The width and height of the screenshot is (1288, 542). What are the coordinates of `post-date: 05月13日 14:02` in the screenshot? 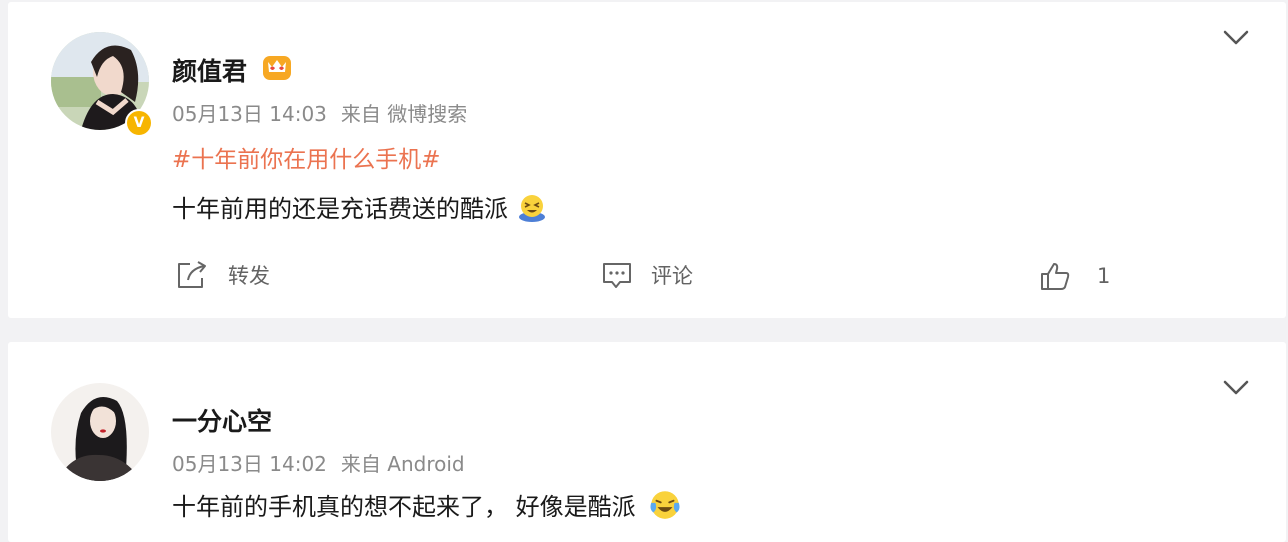 It's located at (249, 464).